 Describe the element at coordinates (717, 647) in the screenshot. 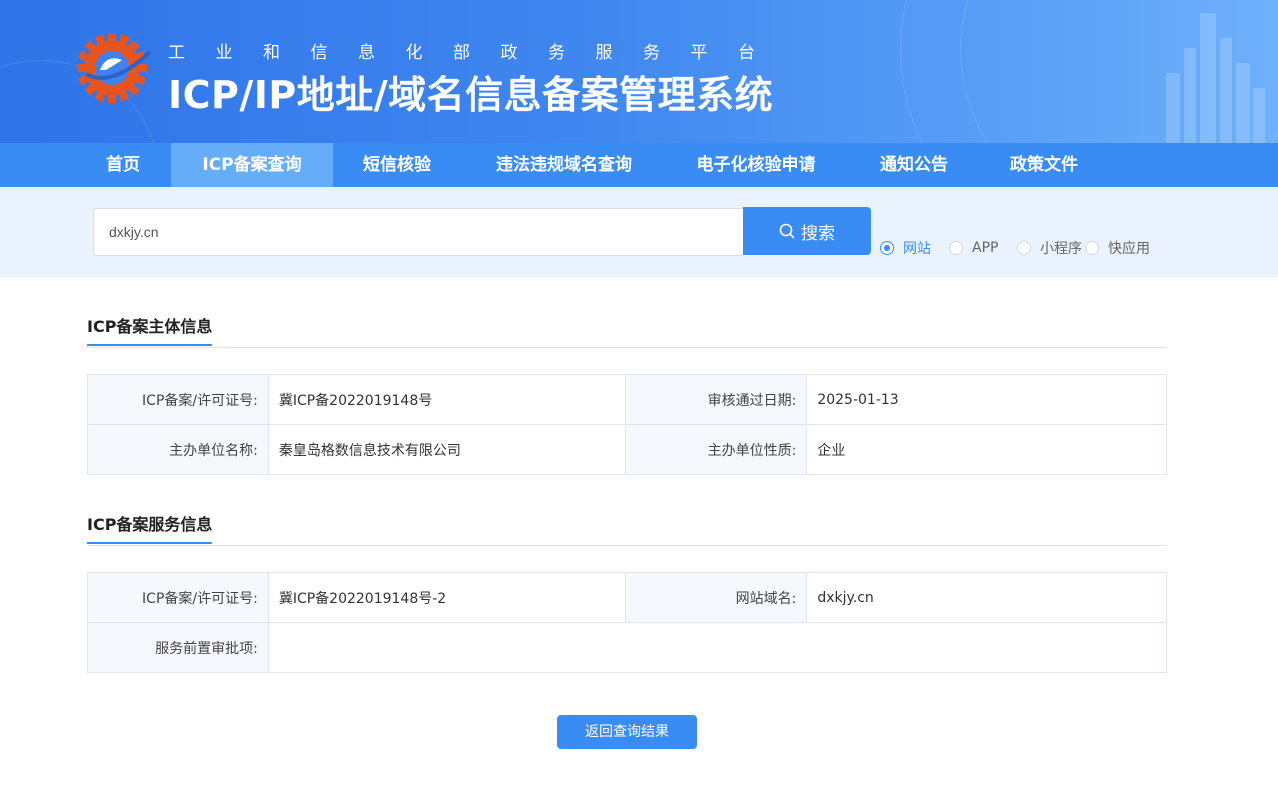

I see `pre-approval-value` at that location.